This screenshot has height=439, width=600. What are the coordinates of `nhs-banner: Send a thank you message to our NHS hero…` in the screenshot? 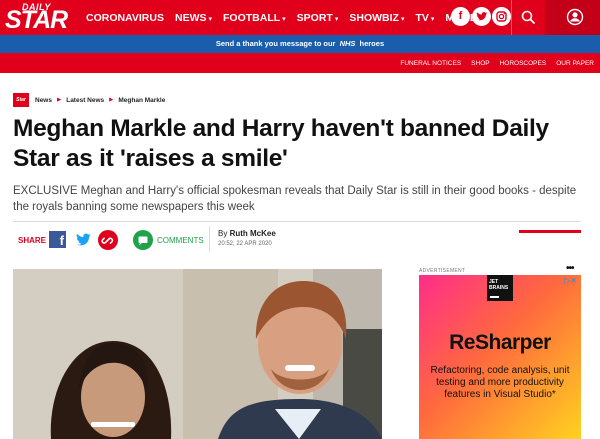 It's located at (300, 44).